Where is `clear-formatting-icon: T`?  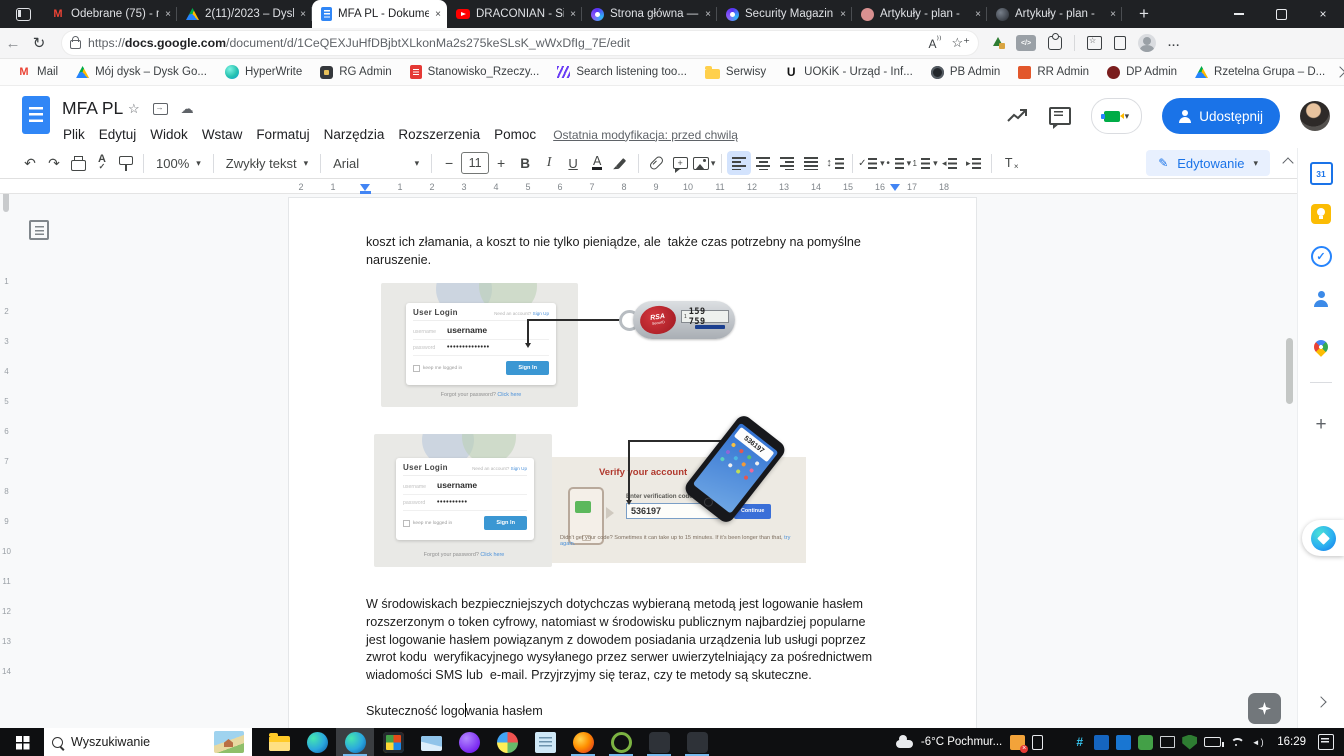 clear-formatting-icon: T is located at coordinates (1009, 163).